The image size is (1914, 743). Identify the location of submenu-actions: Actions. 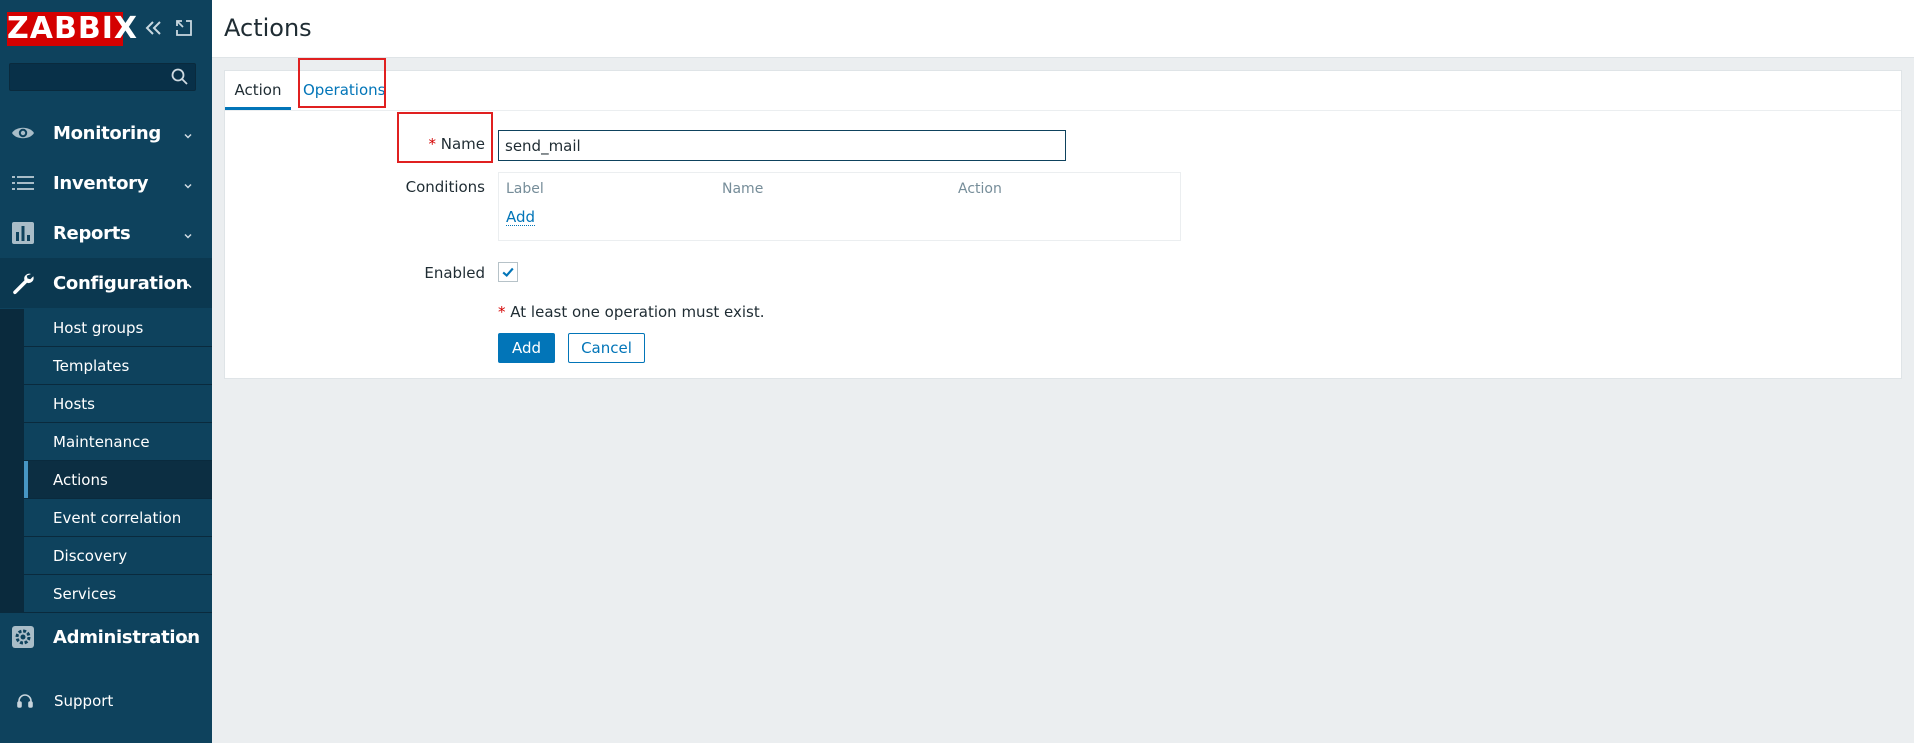
(118, 479).